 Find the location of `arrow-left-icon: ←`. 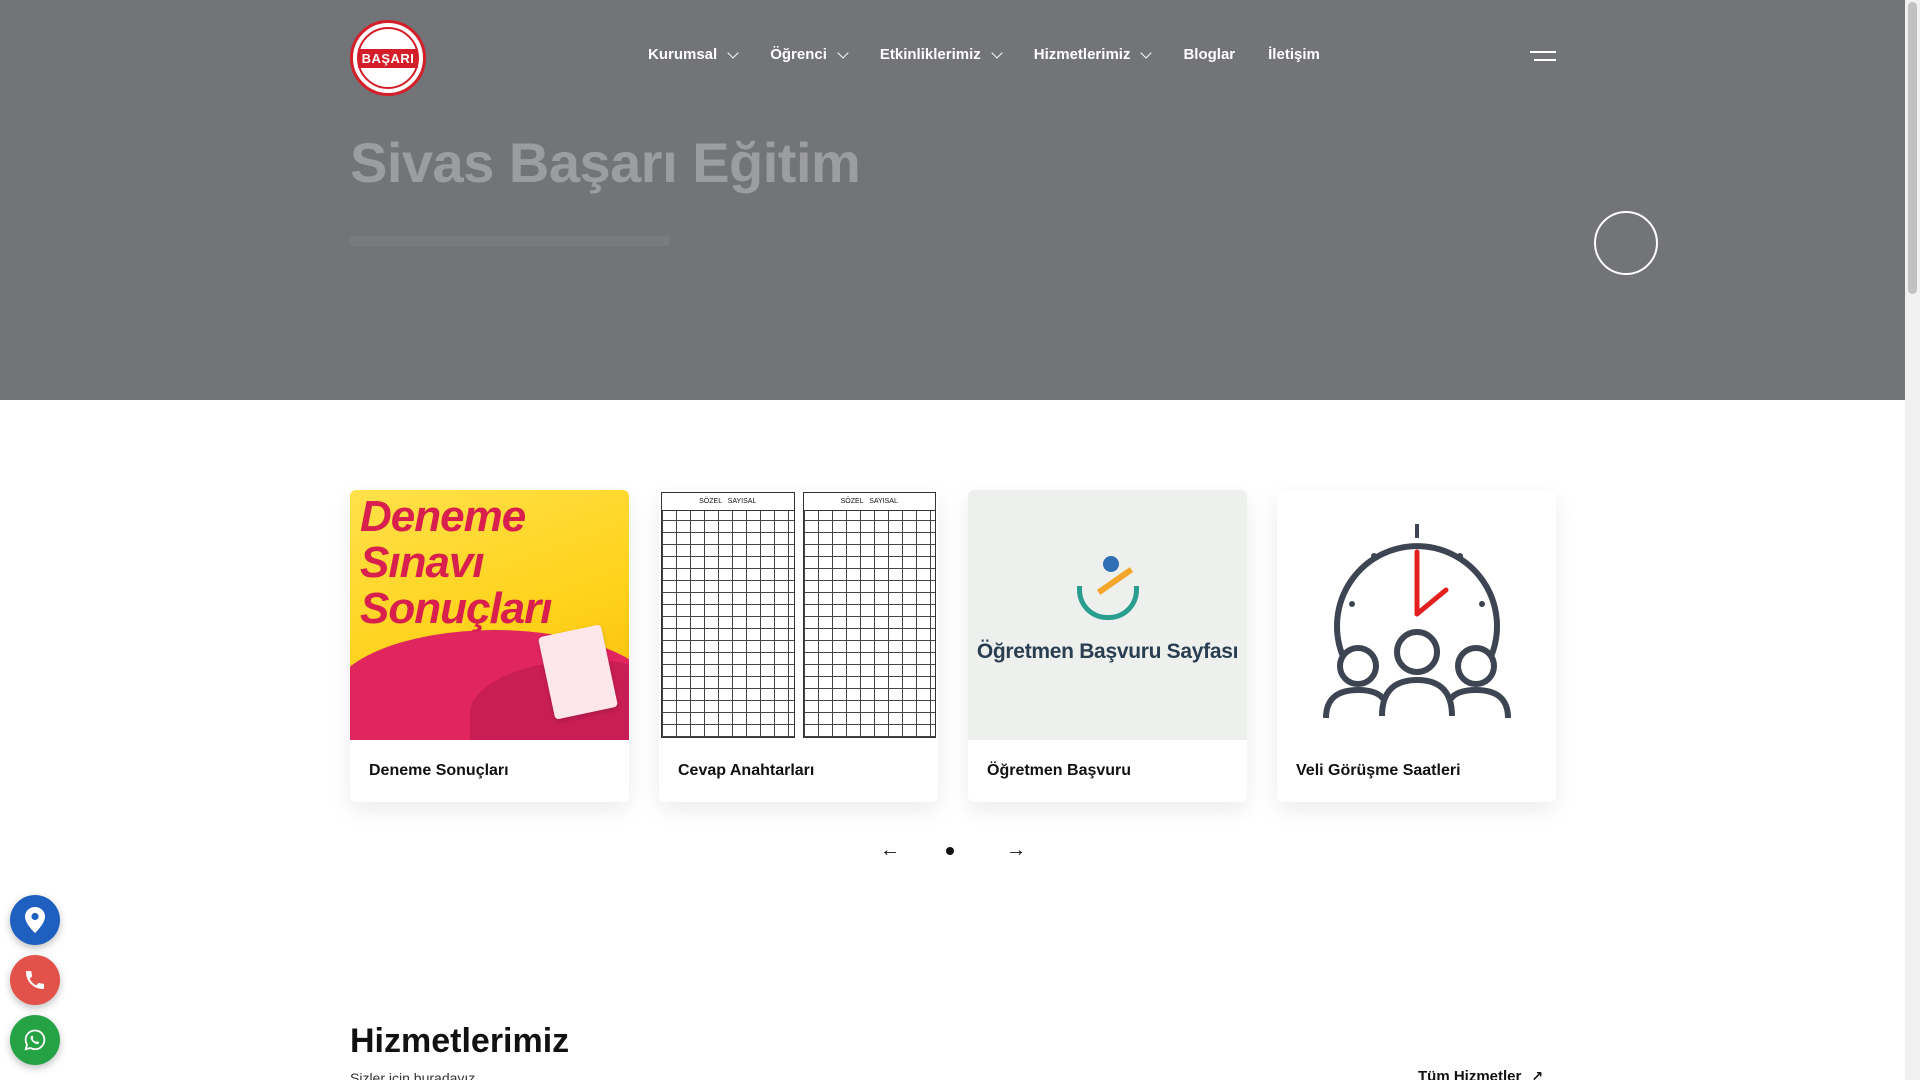

arrow-left-icon: ← is located at coordinates (890, 850).